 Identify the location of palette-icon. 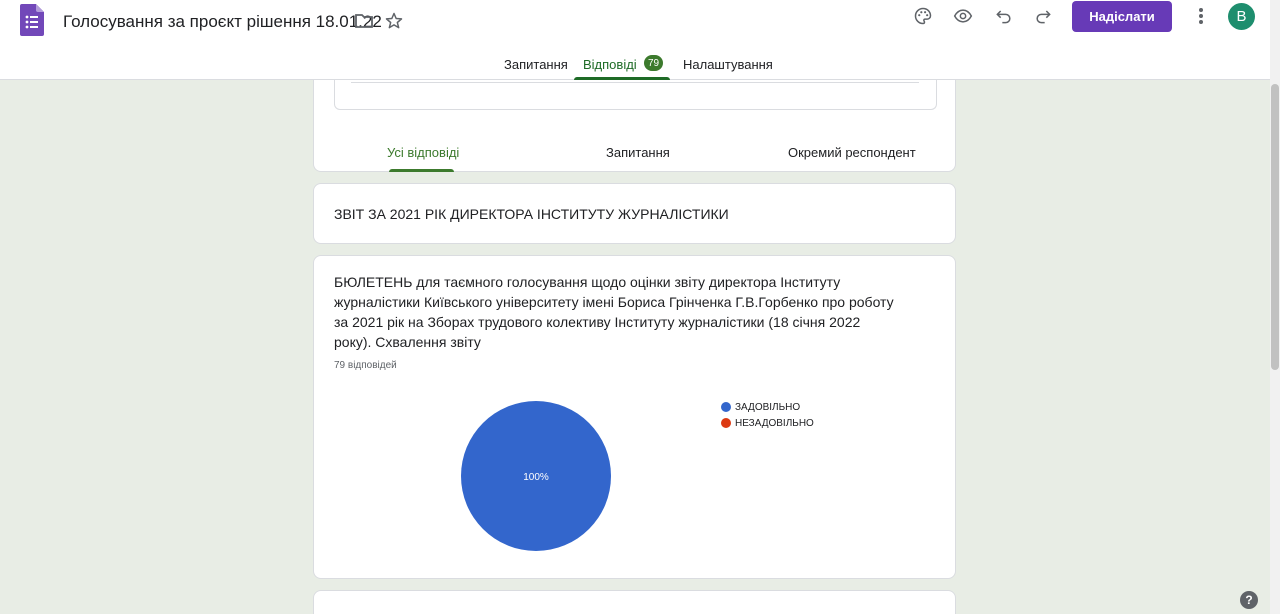
(923, 16).